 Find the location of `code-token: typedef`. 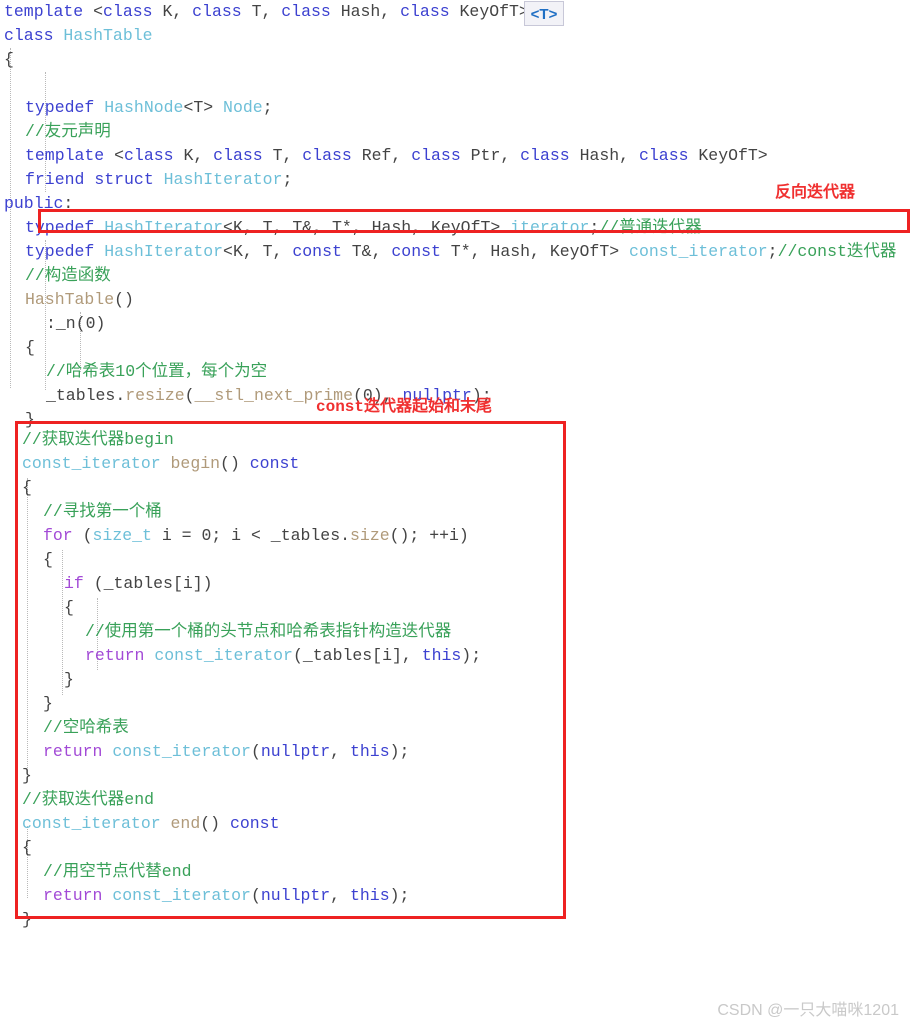

code-token: typedef is located at coordinates (60, 251).